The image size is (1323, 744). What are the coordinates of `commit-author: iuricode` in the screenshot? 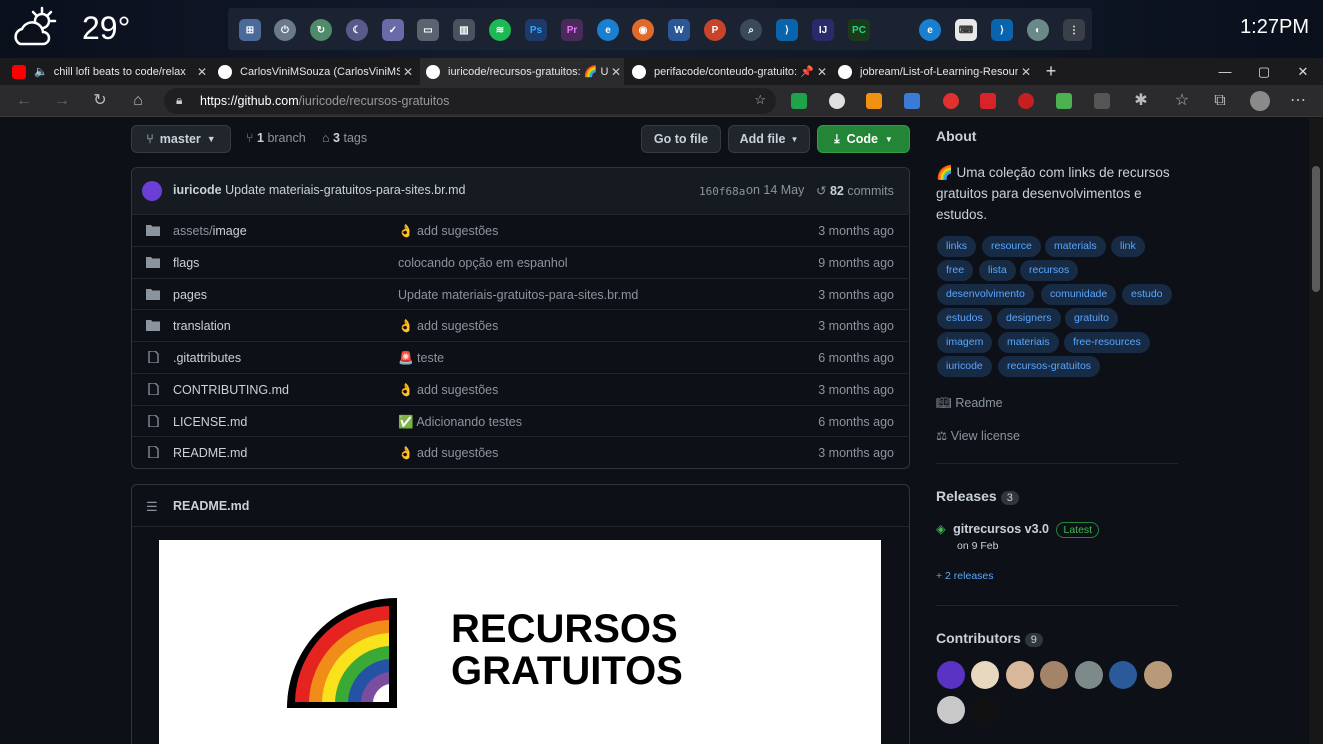 It's located at (197, 190).